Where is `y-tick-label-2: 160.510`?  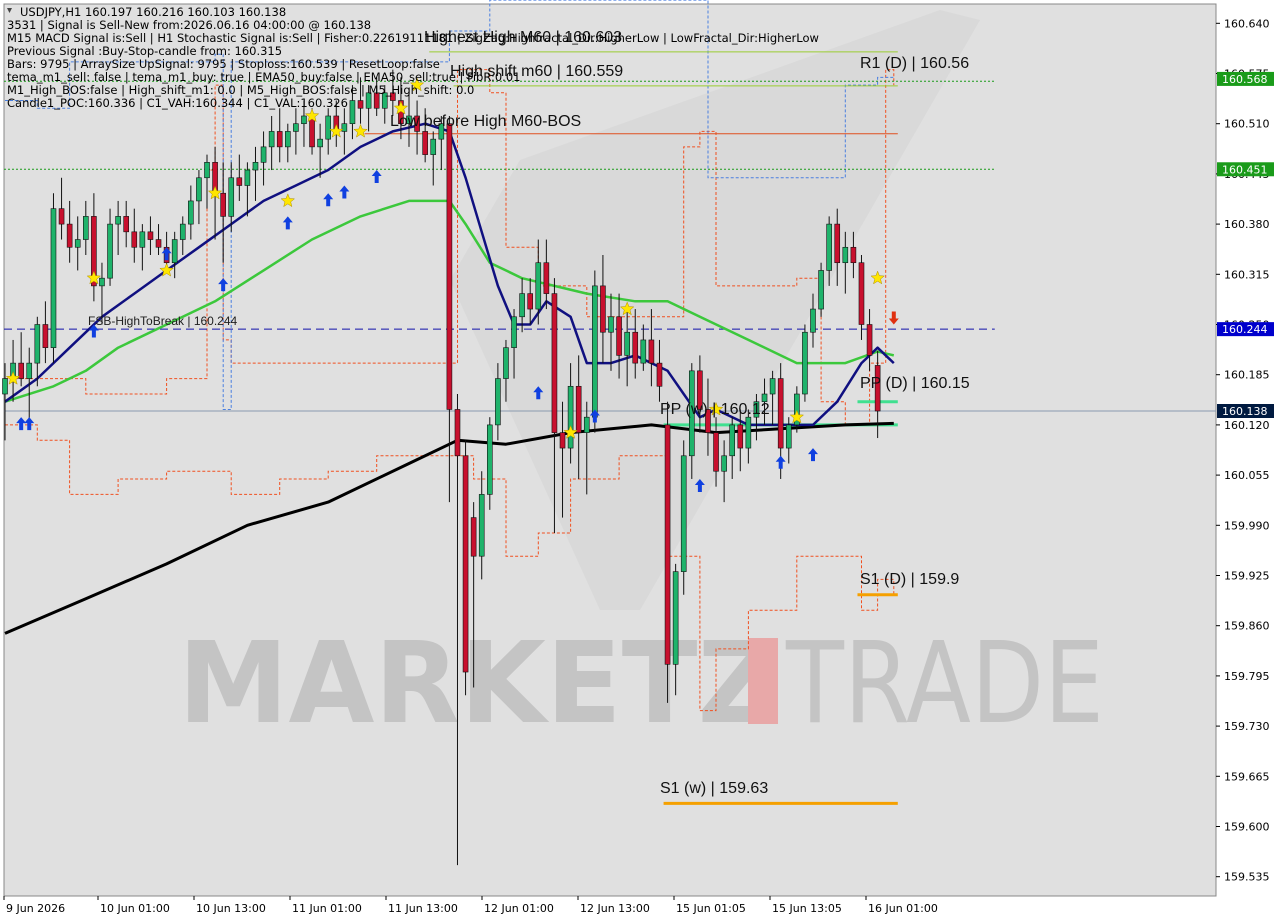 y-tick-label-2: 160.510 is located at coordinates (1247, 124).